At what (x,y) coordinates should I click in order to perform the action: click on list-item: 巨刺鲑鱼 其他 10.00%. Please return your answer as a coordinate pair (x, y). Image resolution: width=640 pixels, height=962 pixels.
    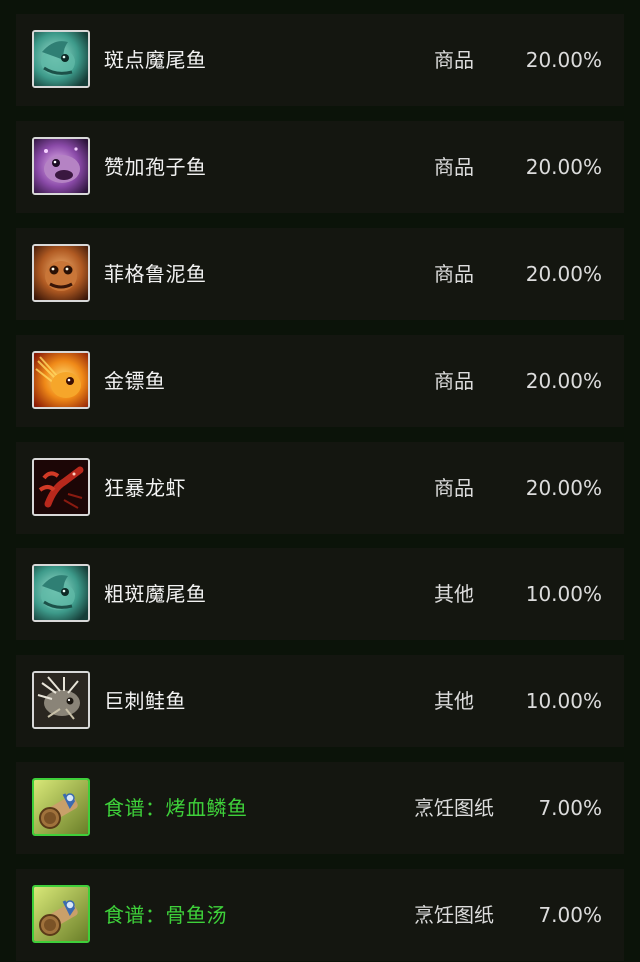
    Looking at the image, I should click on (320, 701).